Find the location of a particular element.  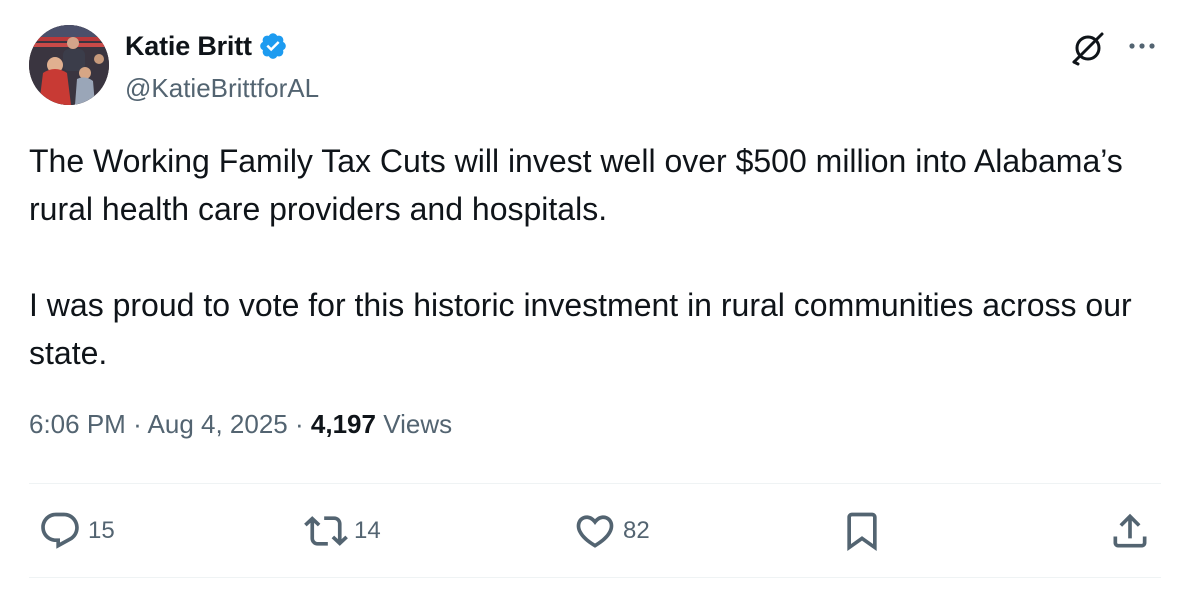

share-button is located at coordinates (1130, 531).